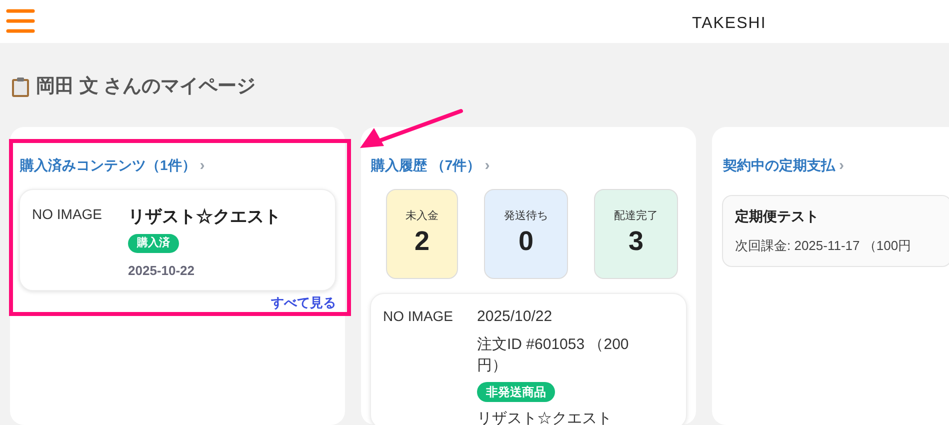 The height and width of the screenshot is (425, 949). What do you see at coordinates (836, 166) in the screenshot?
I see `section-link: 契約中の定期支払 ›` at bounding box center [836, 166].